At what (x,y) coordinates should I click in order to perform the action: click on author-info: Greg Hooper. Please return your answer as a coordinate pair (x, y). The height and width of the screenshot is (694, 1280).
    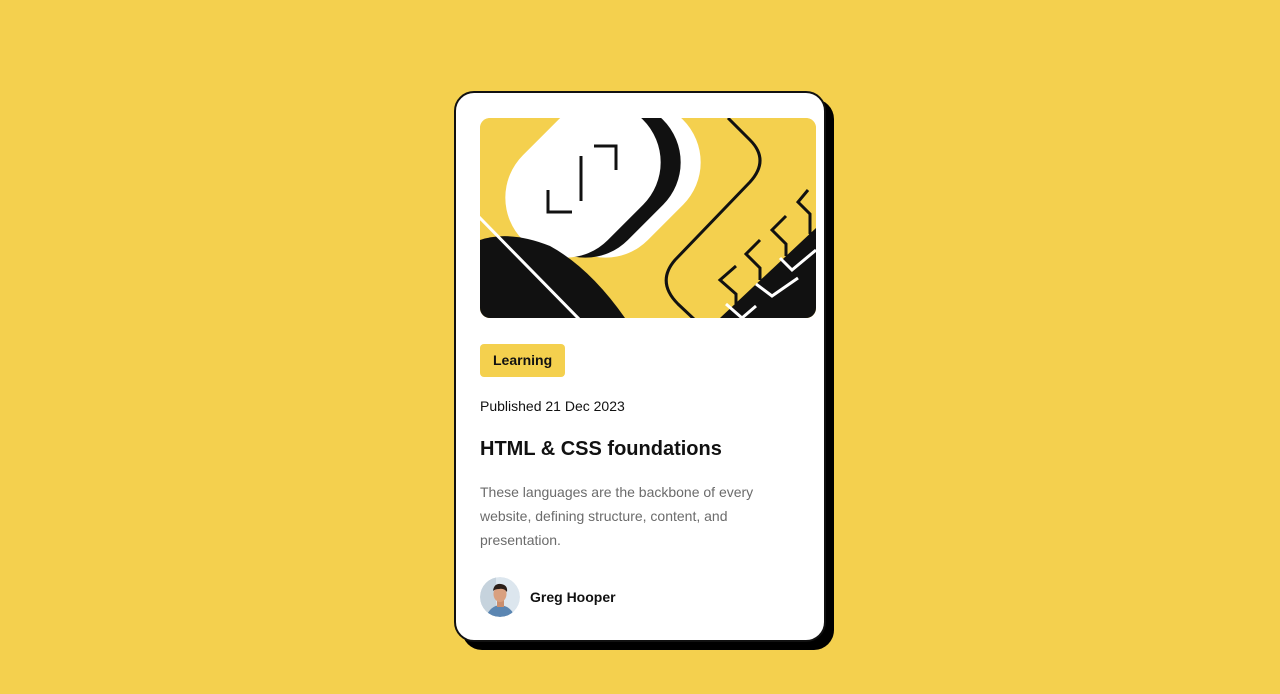
    Looking at the image, I should click on (548, 597).